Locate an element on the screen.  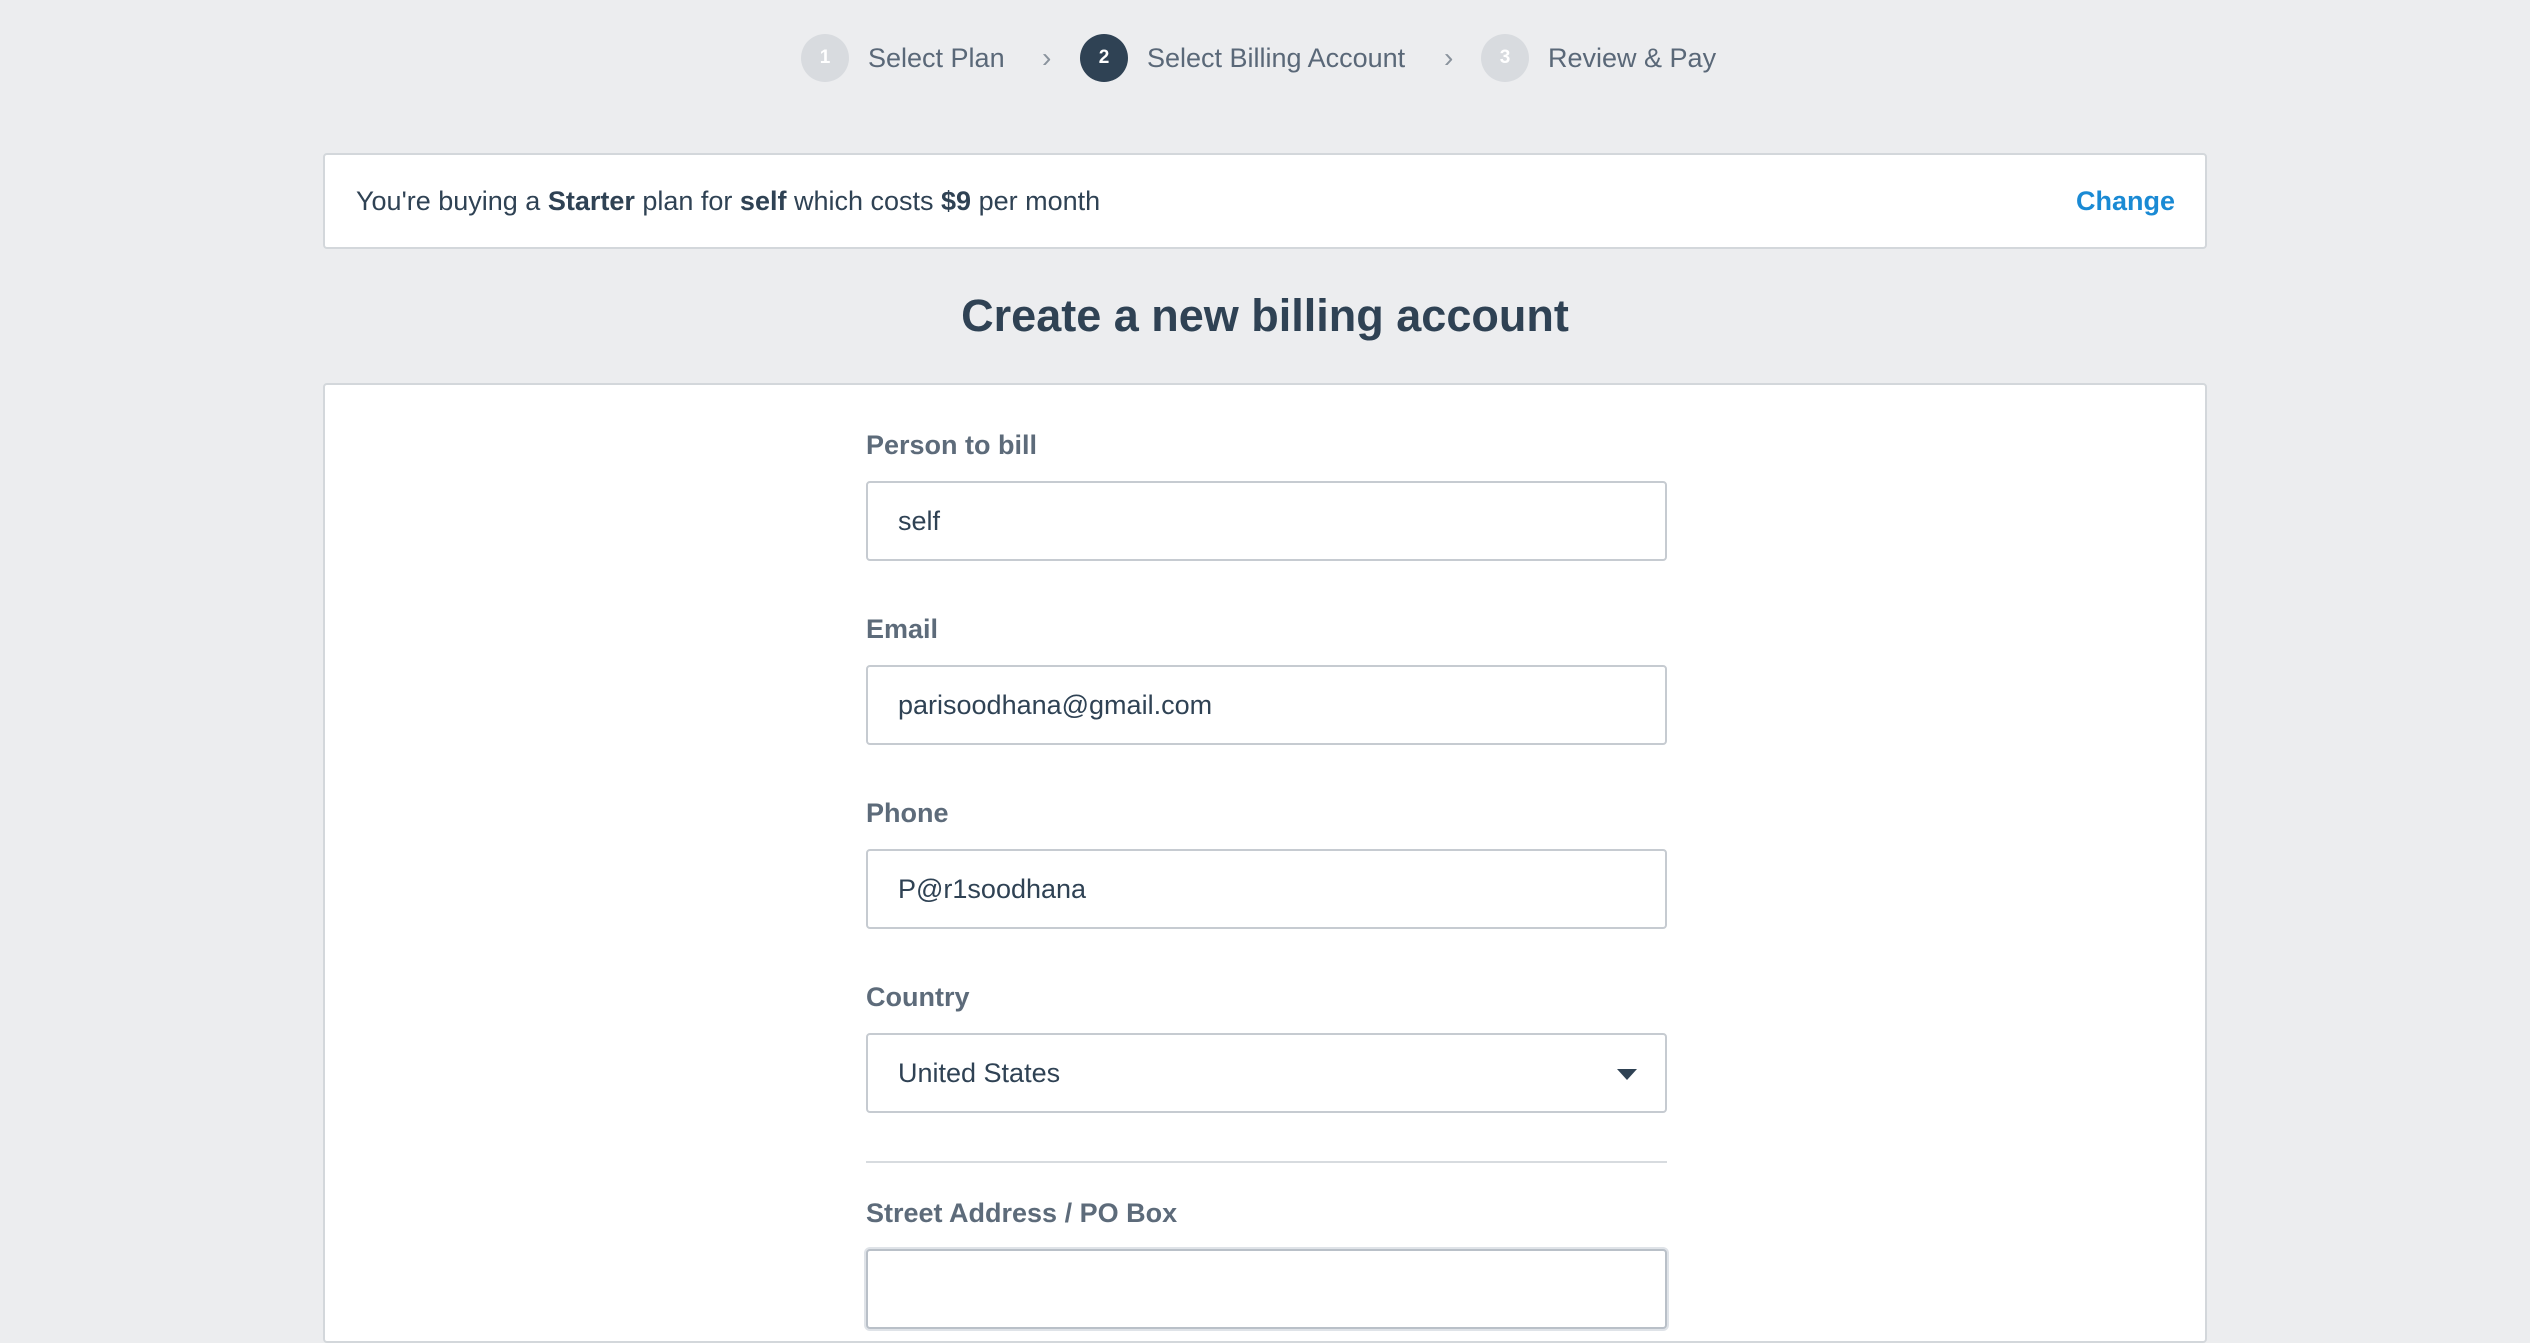
email-label: Email is located at coordinates (902, 629).